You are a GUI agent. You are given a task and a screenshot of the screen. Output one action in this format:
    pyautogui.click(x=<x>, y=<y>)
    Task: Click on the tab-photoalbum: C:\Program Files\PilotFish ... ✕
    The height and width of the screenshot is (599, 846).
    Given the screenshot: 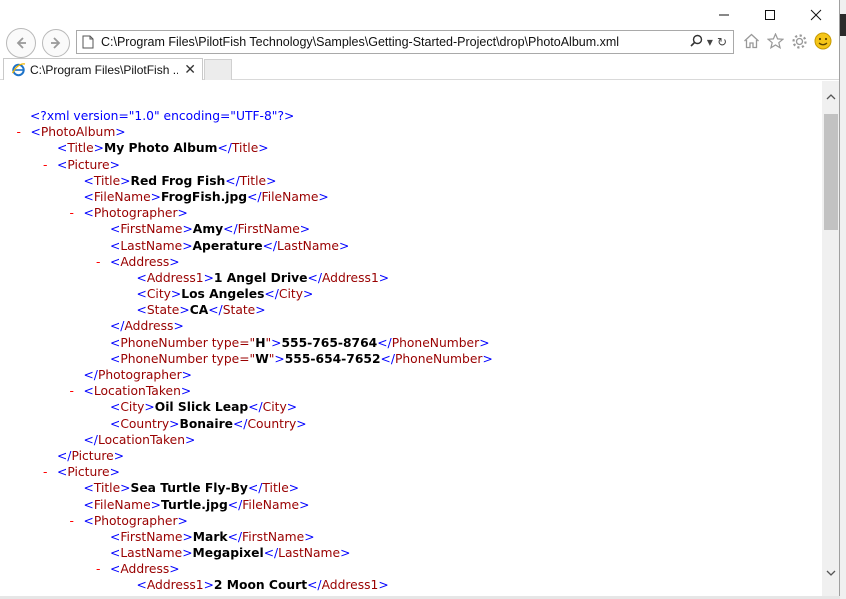 What is the action you would take?
    pyautogui.click(x=103, y=69)
    